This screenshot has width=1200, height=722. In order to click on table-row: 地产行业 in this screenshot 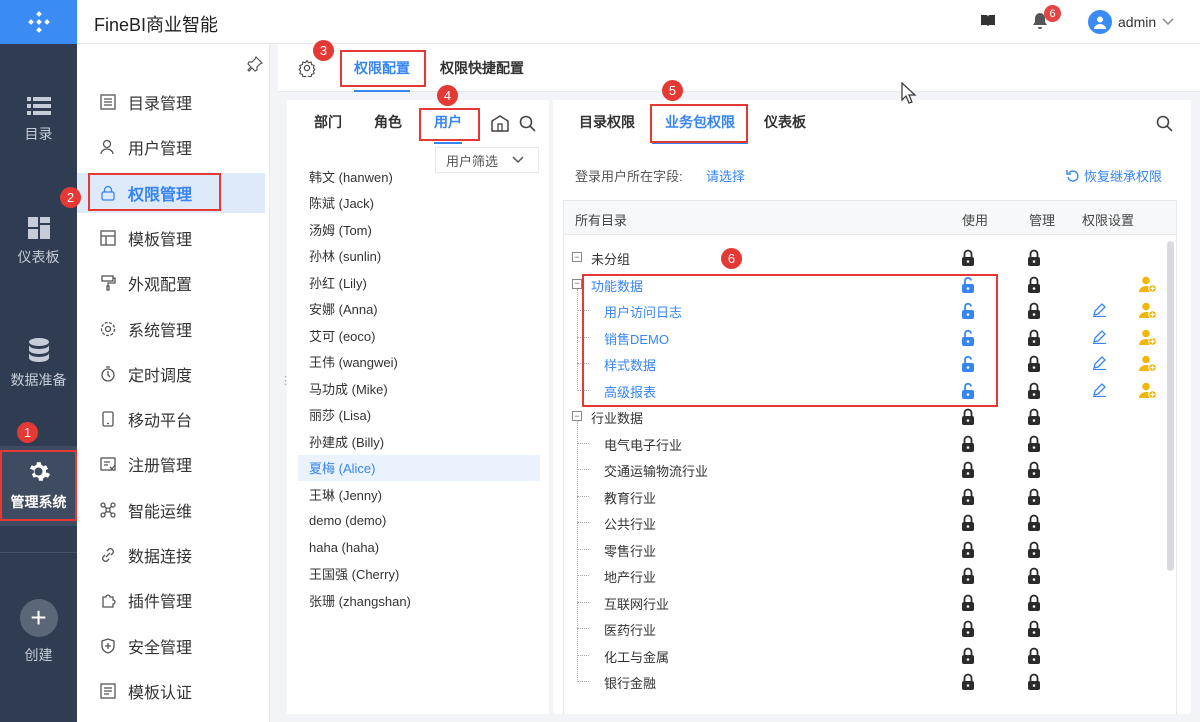, I will do `click(863, 575)`.